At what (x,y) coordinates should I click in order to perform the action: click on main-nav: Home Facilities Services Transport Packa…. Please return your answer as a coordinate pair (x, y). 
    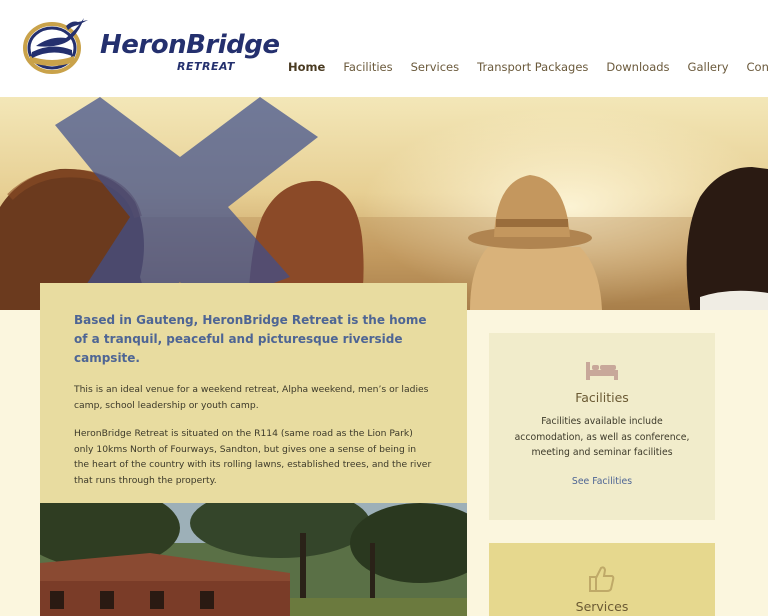
    Looking at the image, I should click on (528, 67).